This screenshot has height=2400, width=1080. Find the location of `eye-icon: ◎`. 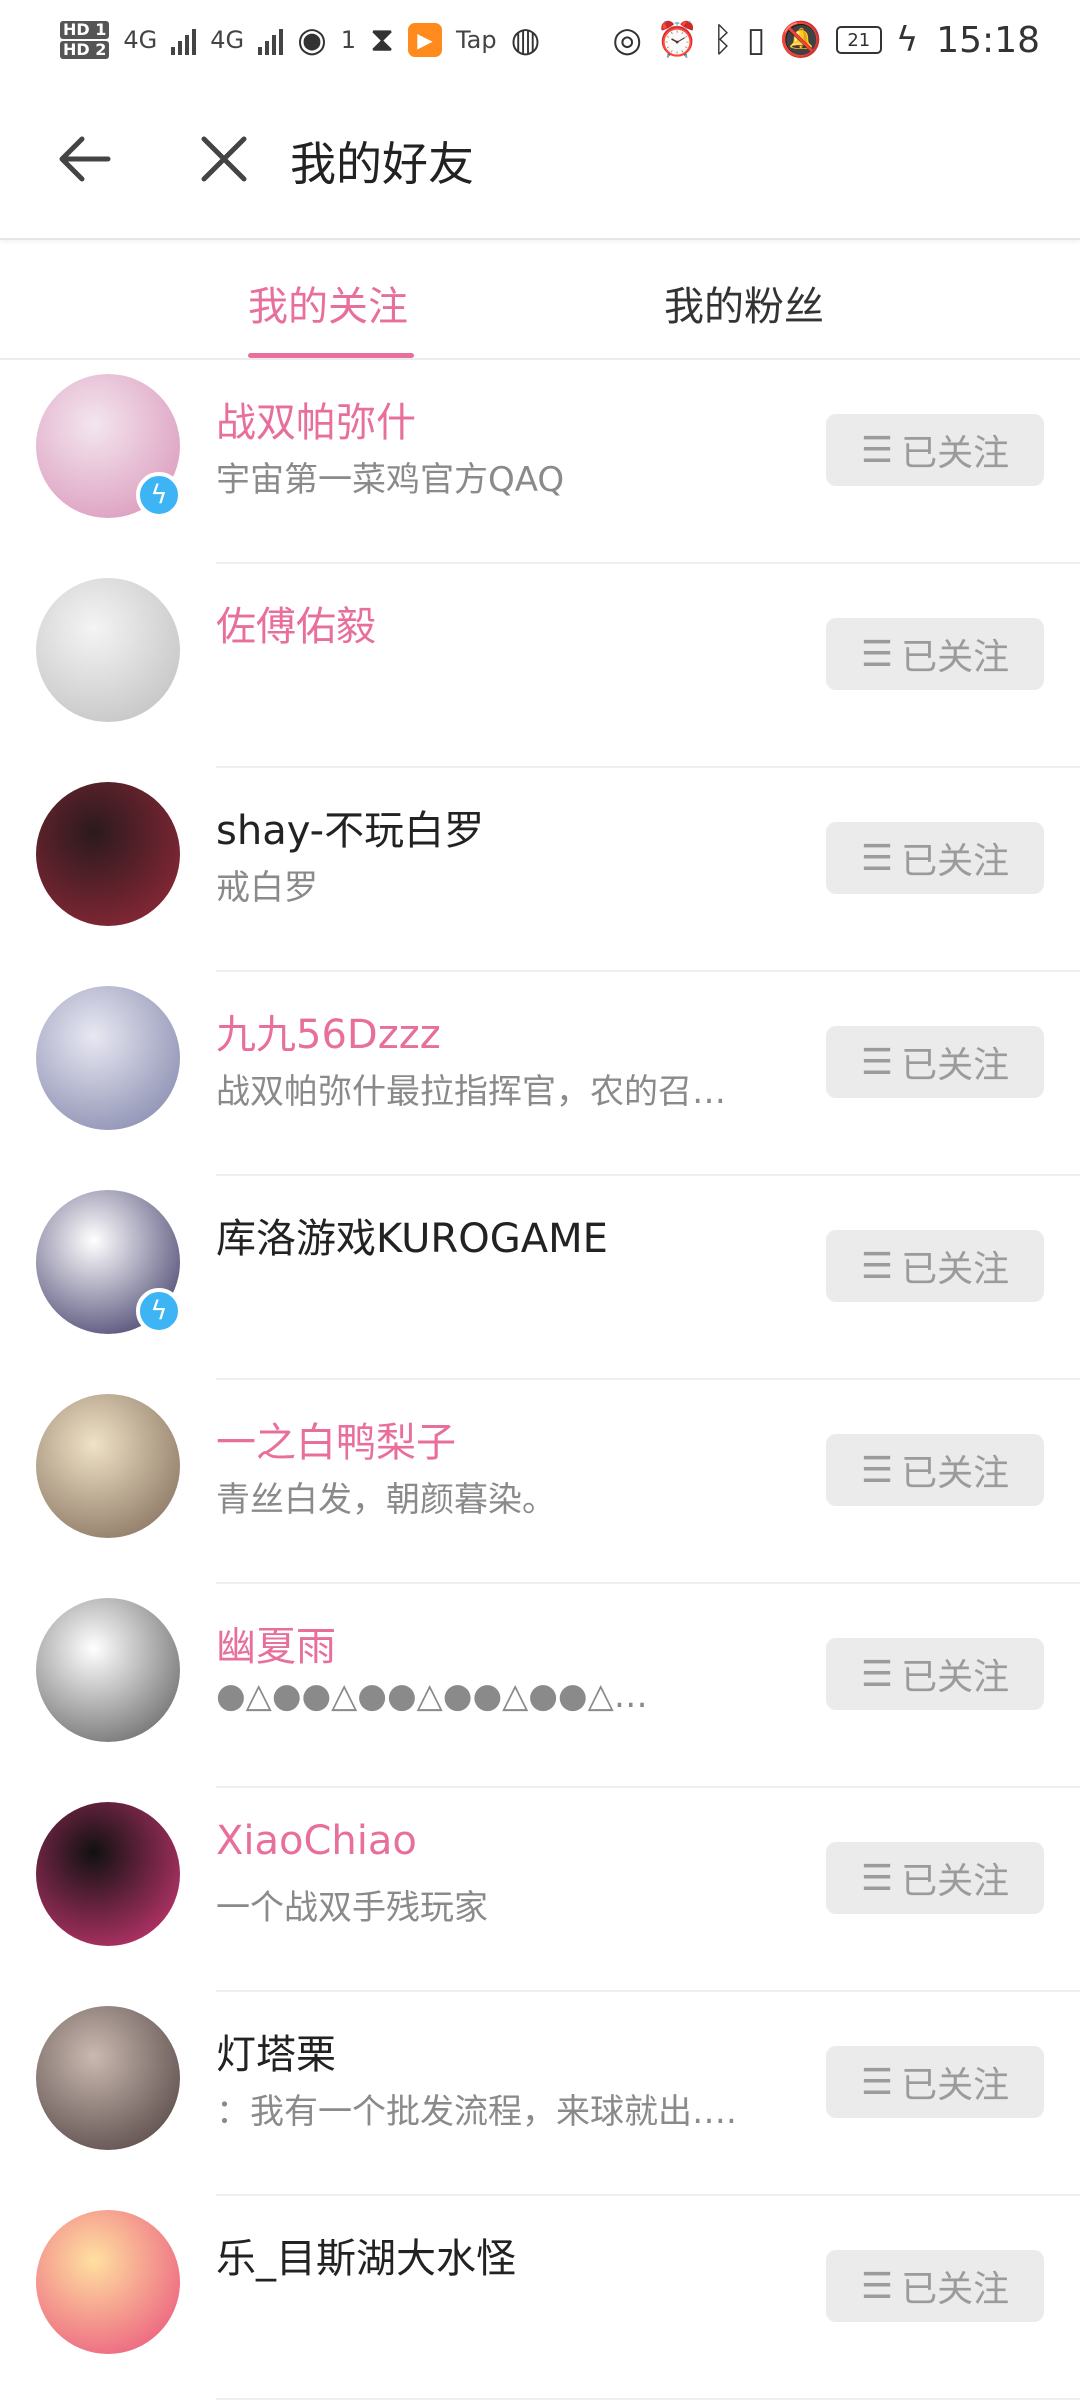

eye-icon: ◎ is located at coordinates (627, 40).